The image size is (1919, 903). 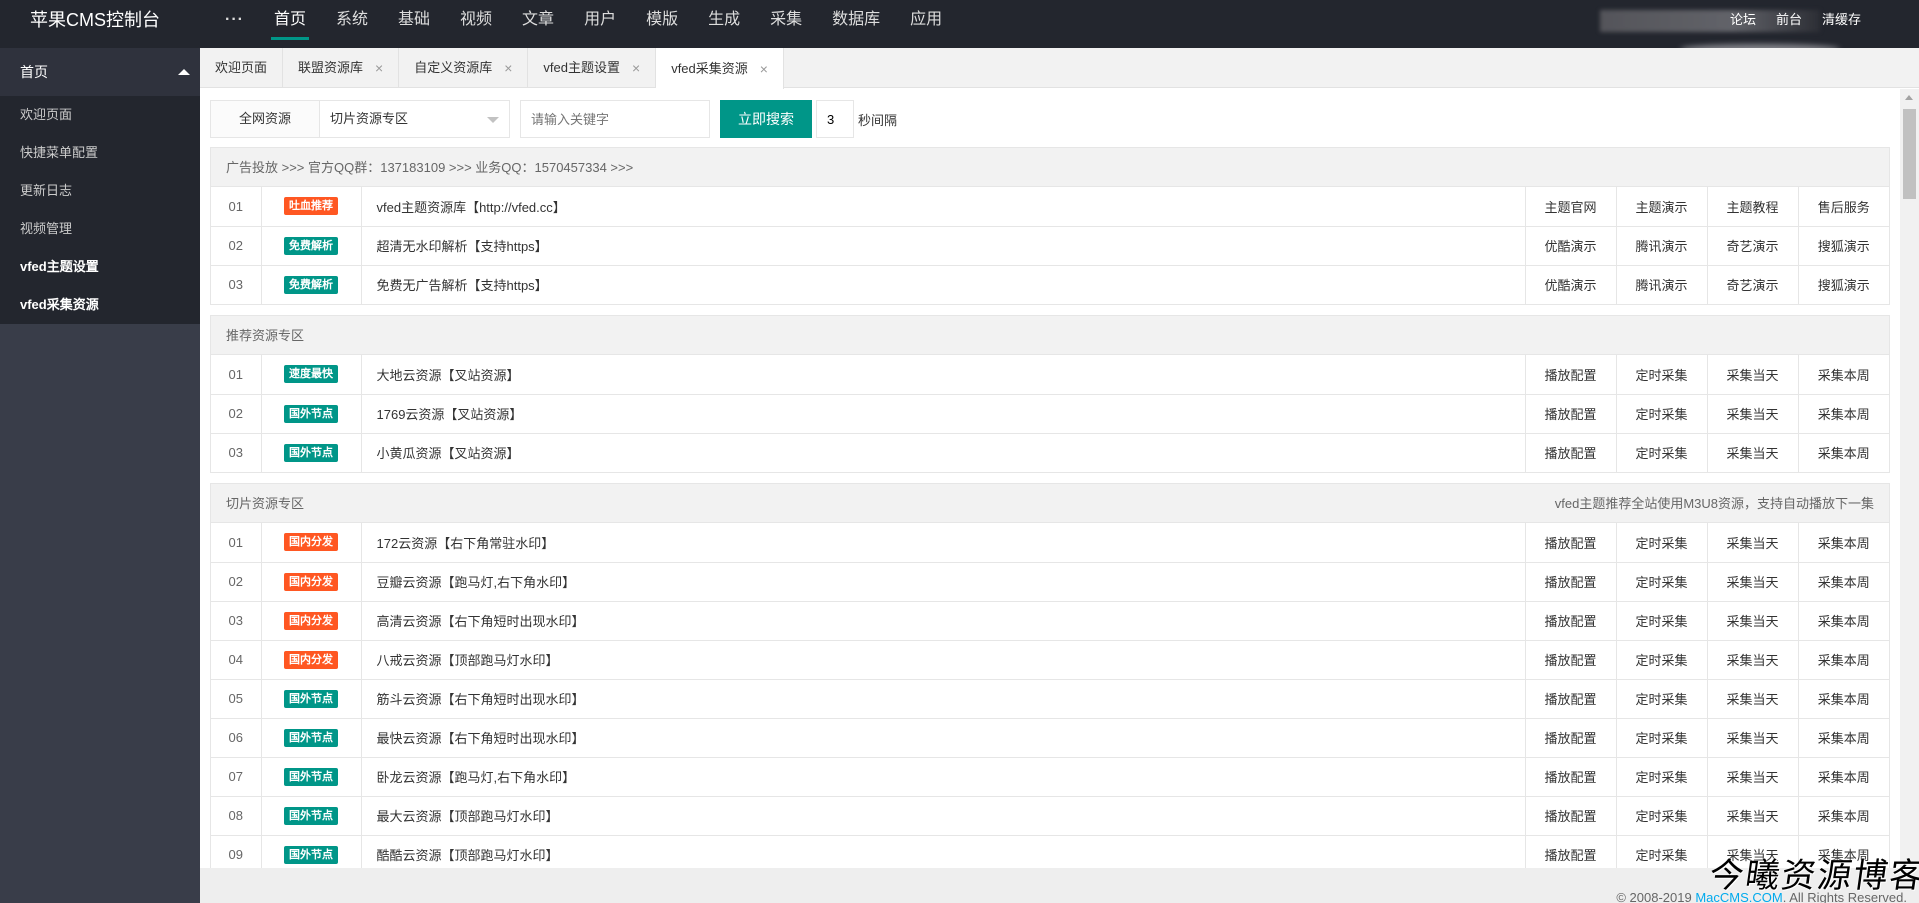 What do you see at coordinates (415, 119) in the screenshot?
I see `resource-zone-select: 切片资源专区` at bounding box center [415, 119].